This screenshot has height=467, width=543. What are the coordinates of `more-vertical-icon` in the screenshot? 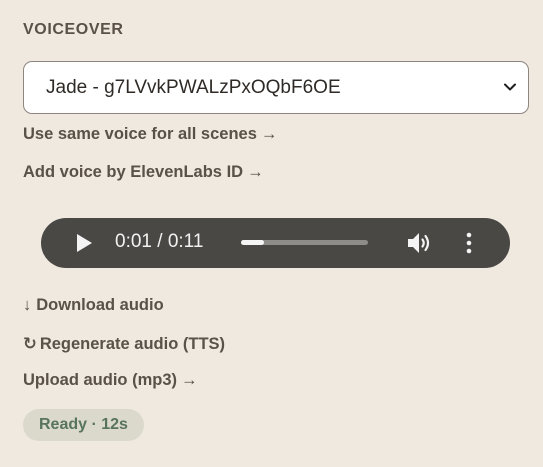 It's located at (469, 243).